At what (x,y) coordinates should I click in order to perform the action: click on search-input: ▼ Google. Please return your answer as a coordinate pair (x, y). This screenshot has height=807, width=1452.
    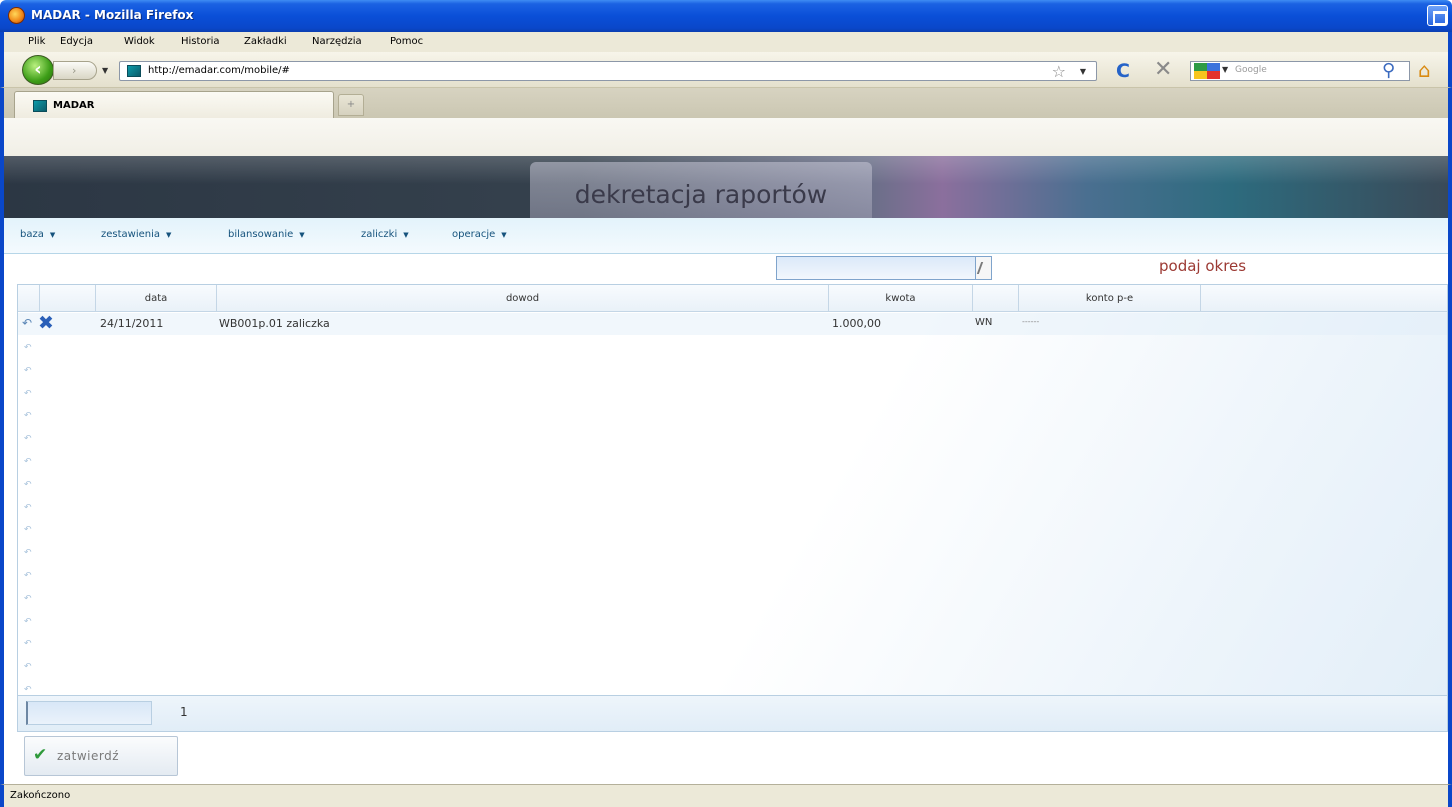
    Looking at the image, I should click on (1300, 71).